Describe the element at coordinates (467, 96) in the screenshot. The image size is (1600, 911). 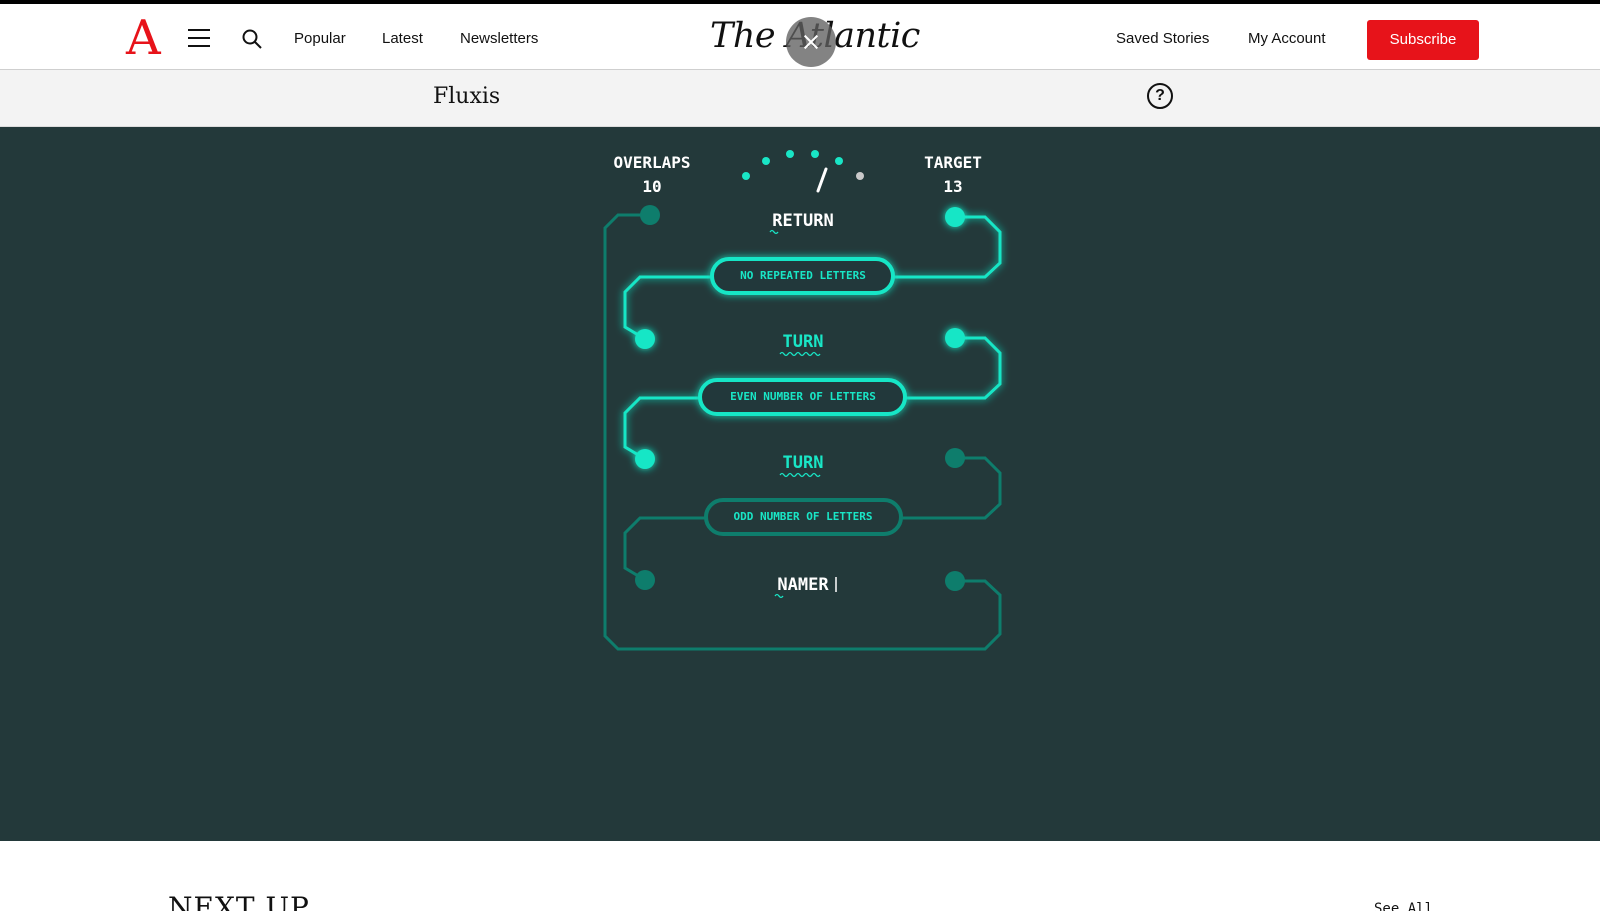
I see `game-title: Fluxis` at that location.